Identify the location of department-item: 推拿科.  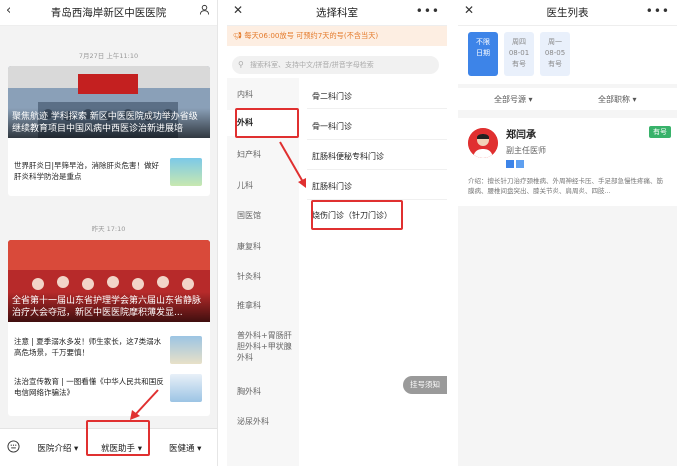
(267, 305).